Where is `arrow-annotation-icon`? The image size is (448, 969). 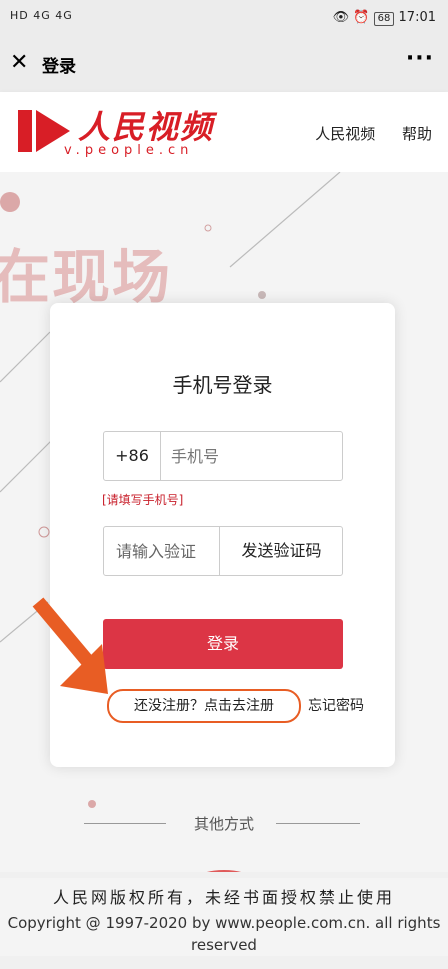
arrow-annotation-icon is located at coordinates (70, 645).